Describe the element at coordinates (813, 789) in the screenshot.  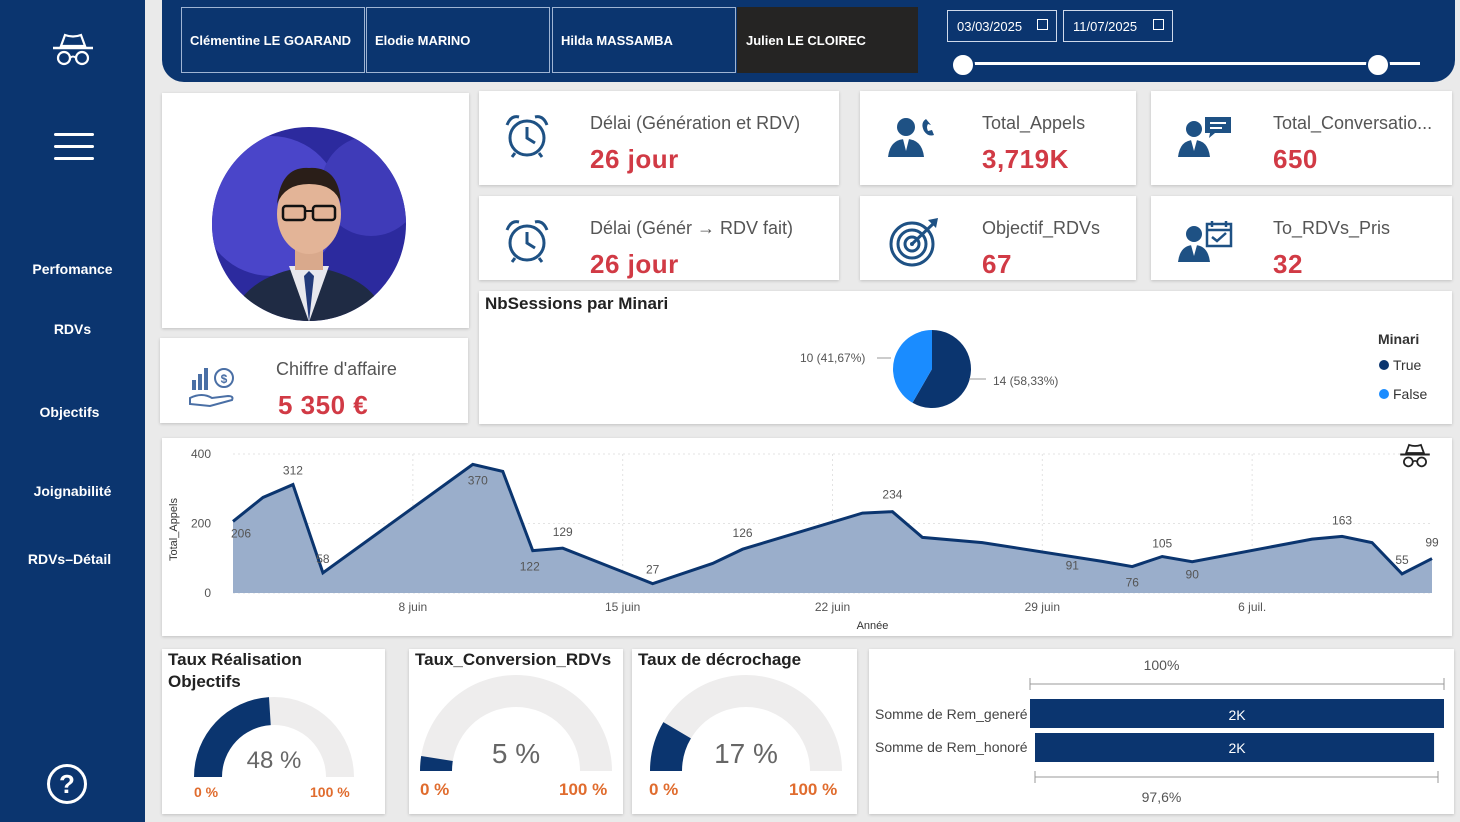
I see `gauge-max-decrochage: 100 %` at that location.